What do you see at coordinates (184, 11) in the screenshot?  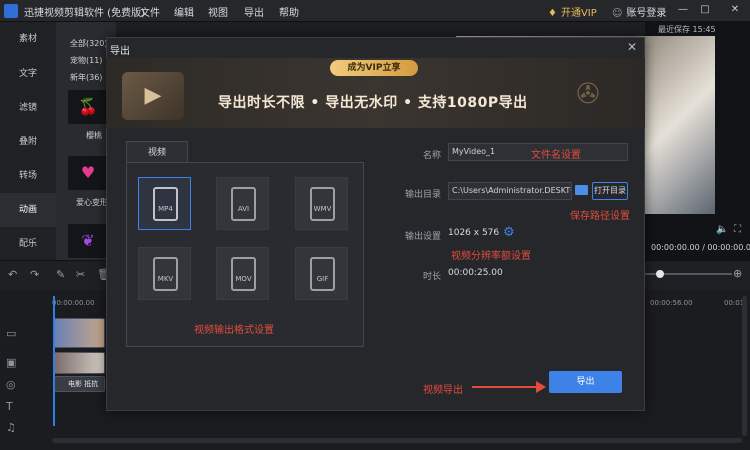 I see `menu-edit: 编辑` at bounding box center [184, 11].